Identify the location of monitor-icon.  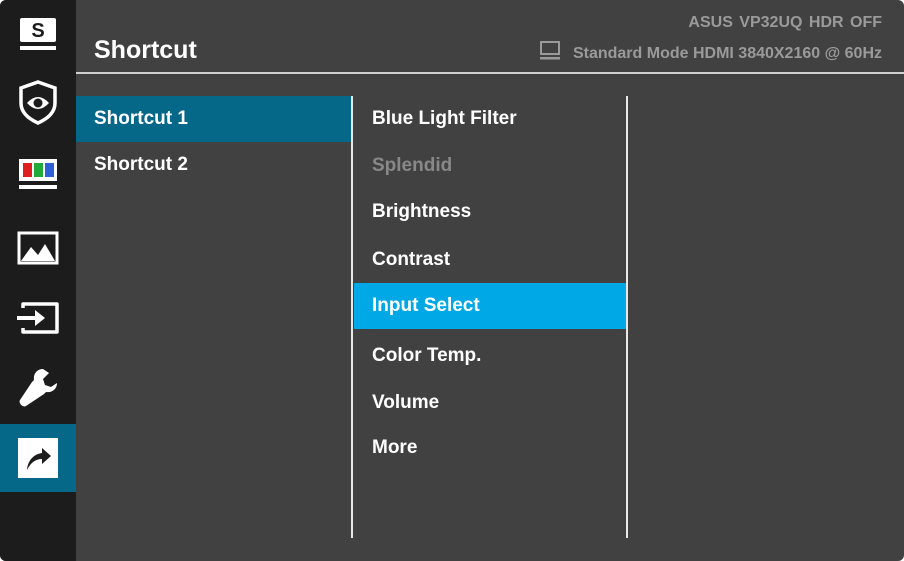
(550, 53).